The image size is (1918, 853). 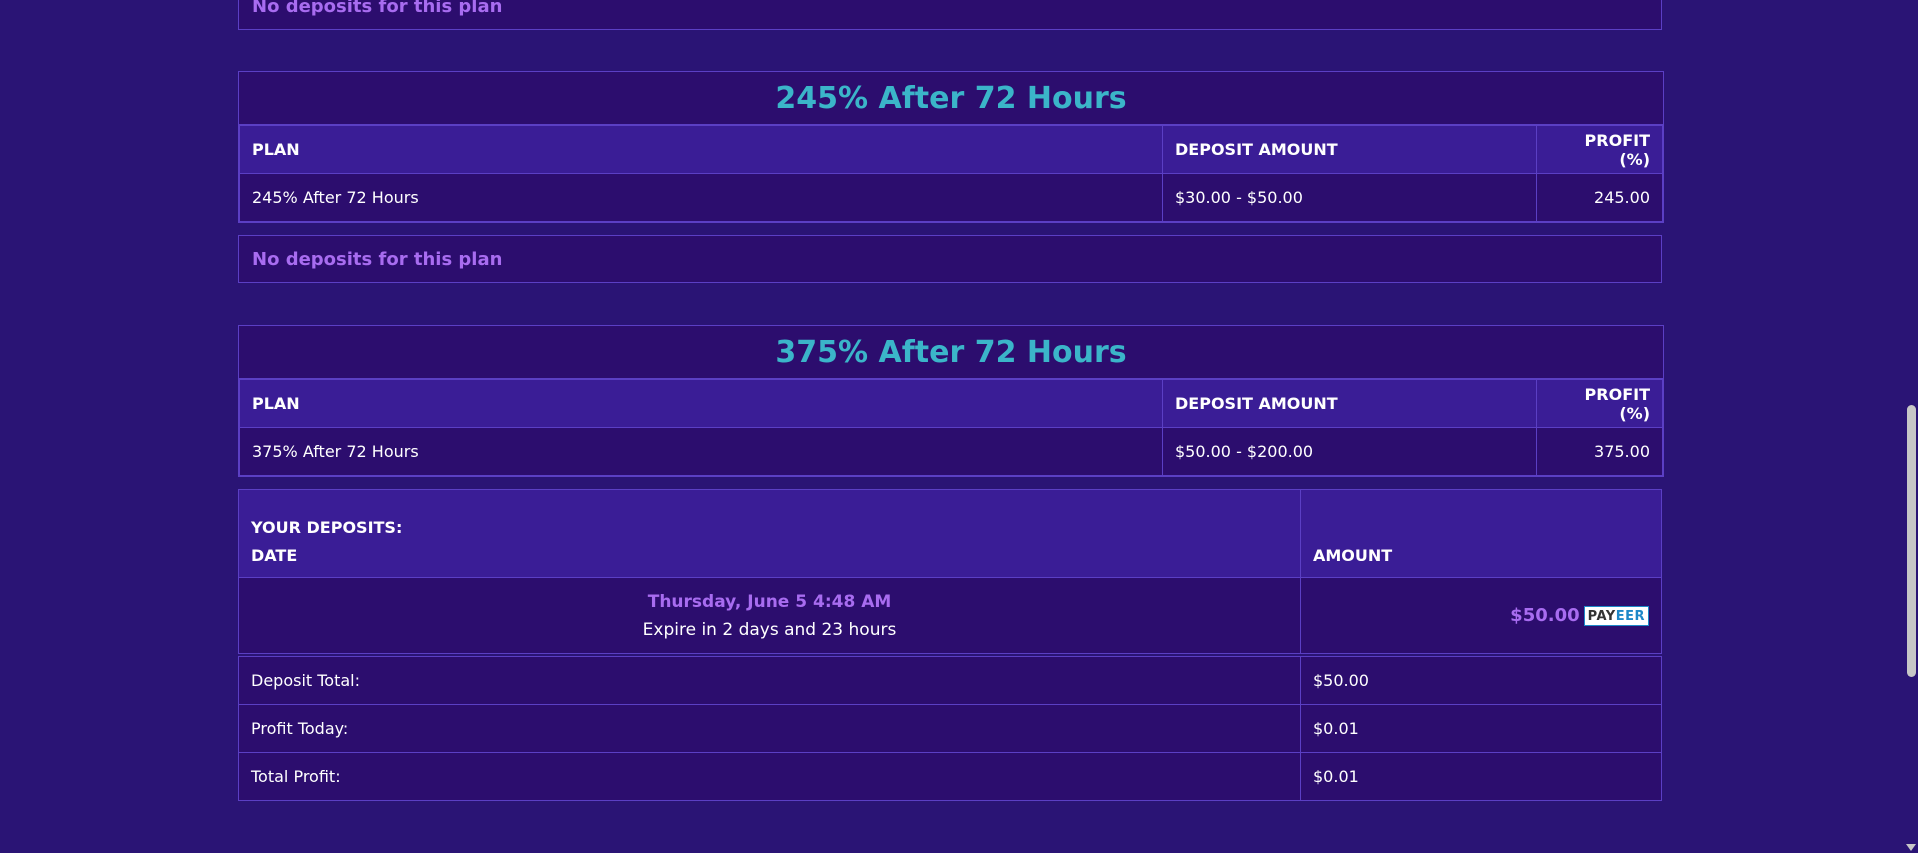 I want to click on cell-plan-name: 375% After 72 Hours, so click(x=701, y=451).